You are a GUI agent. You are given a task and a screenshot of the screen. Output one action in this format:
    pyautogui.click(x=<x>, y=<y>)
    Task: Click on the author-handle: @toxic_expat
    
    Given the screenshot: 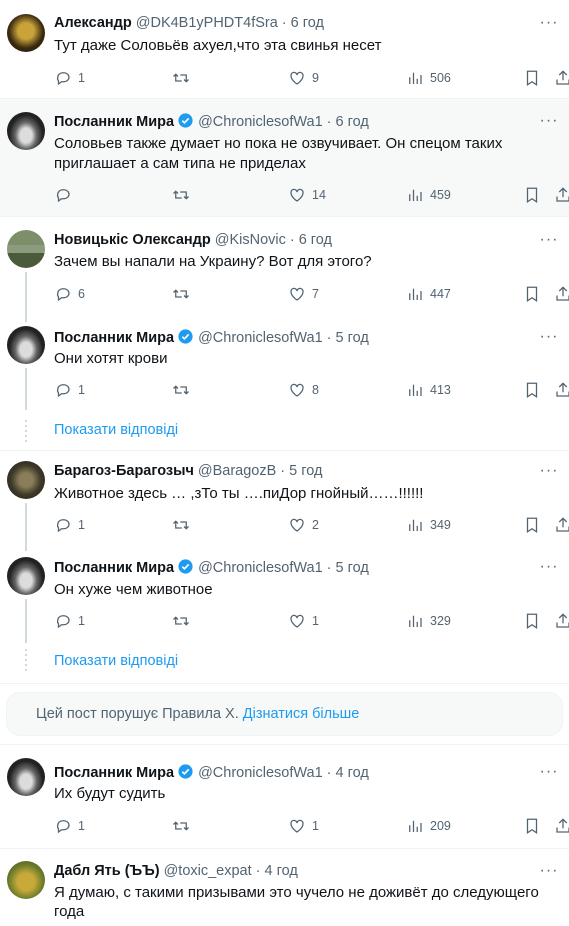 What is the action you would take?
    pyautogui.click(x=208, y=871)
    